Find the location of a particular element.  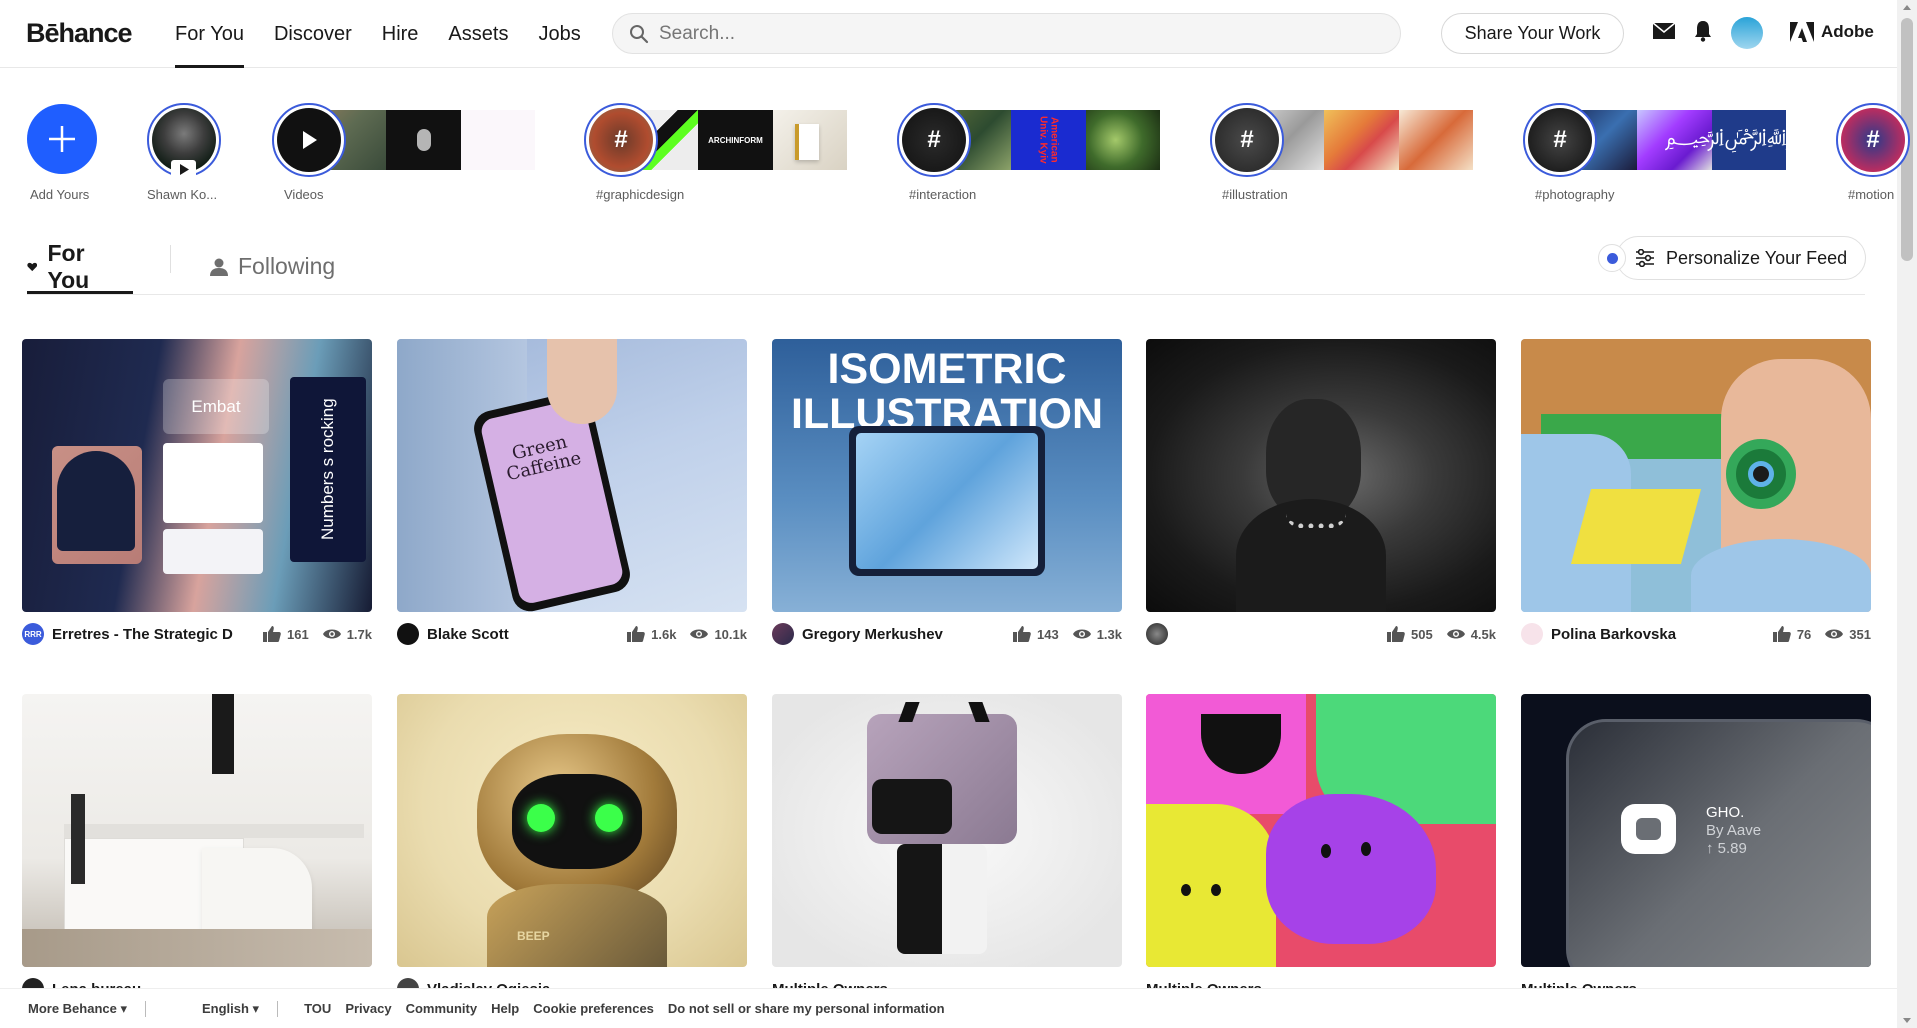

story-label: #motion is located at coordinates (1871, 194).